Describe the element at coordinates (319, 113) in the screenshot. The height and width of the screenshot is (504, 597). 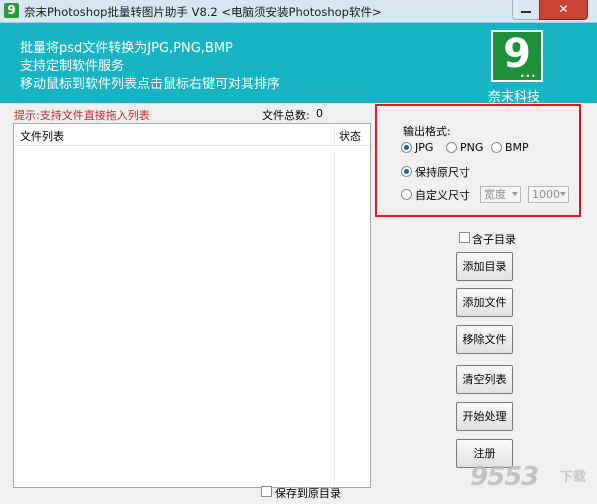
I see `file-count-value: 0` at that location.